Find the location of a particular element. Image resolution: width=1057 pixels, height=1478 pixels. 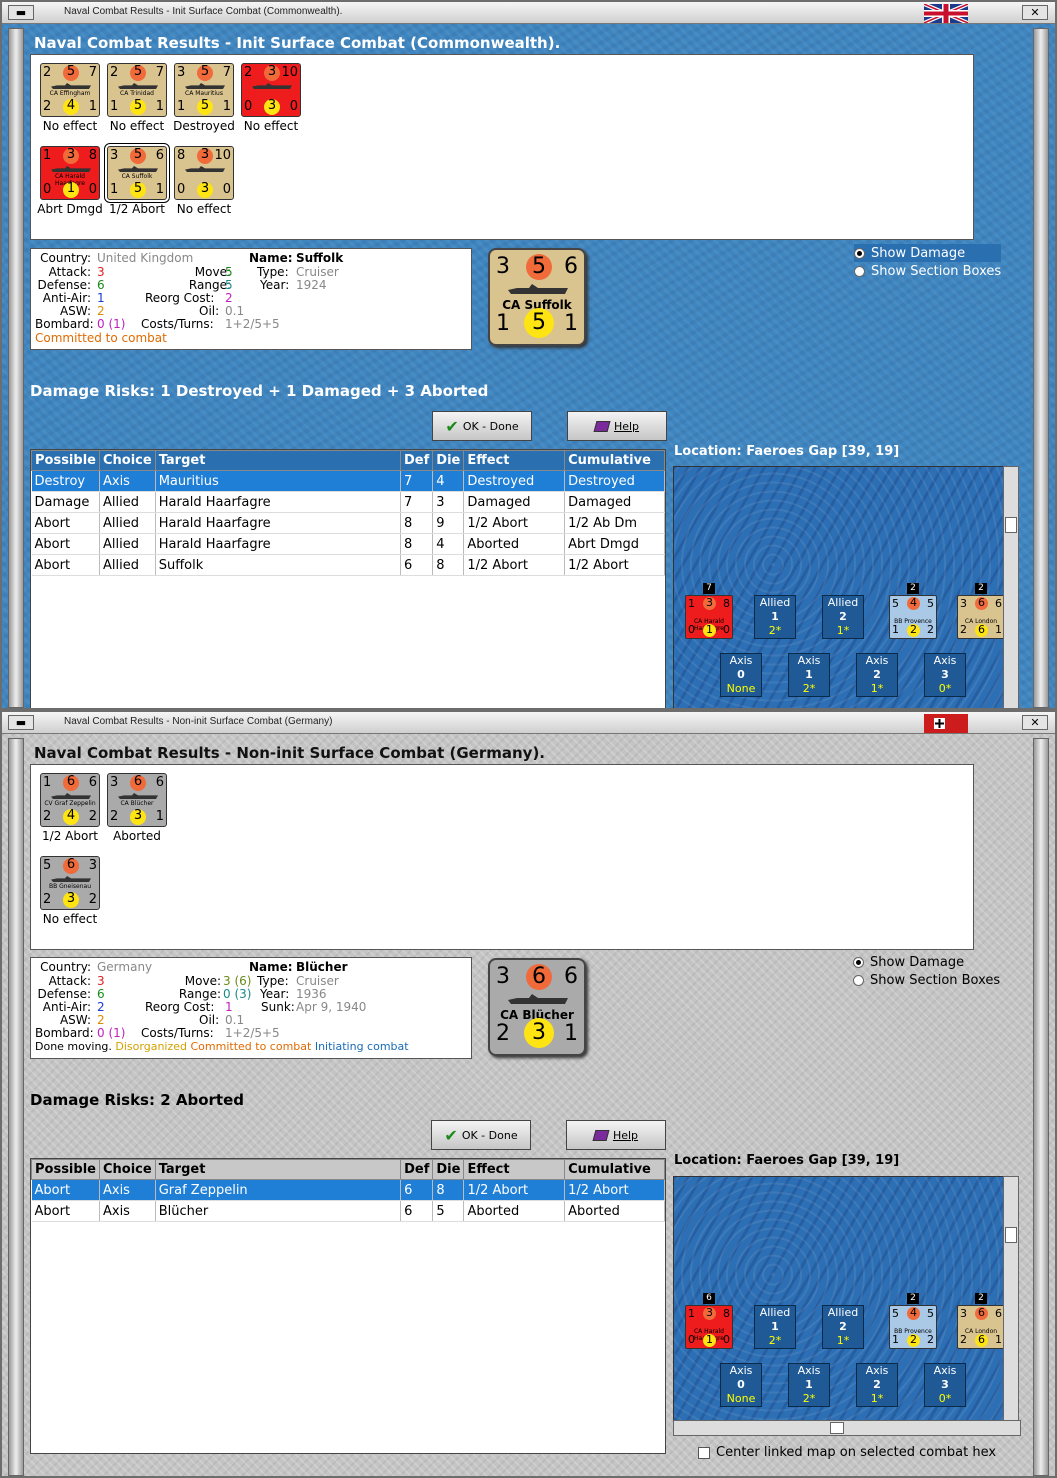

unit-result-item: 8 3 10 0 3 0 No effect is located at coordinates (204, 181).